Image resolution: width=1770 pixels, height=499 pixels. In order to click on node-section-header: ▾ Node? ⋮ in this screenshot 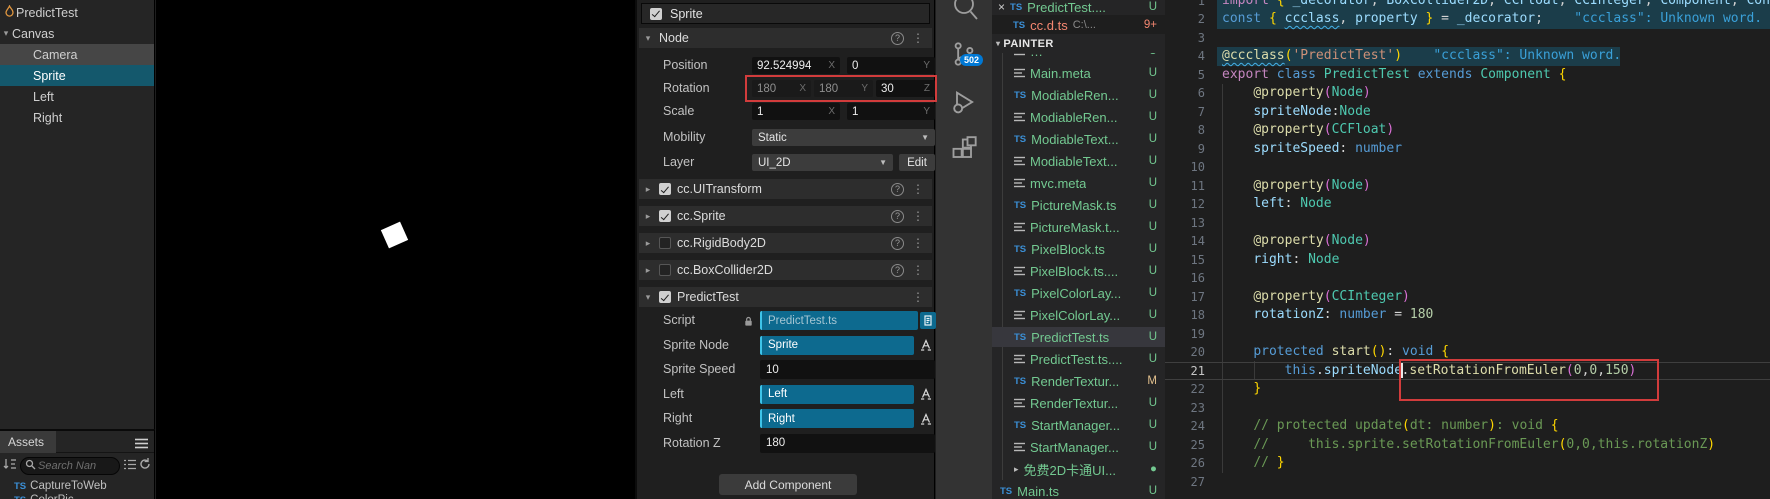, I will do `click(785, 38)`.